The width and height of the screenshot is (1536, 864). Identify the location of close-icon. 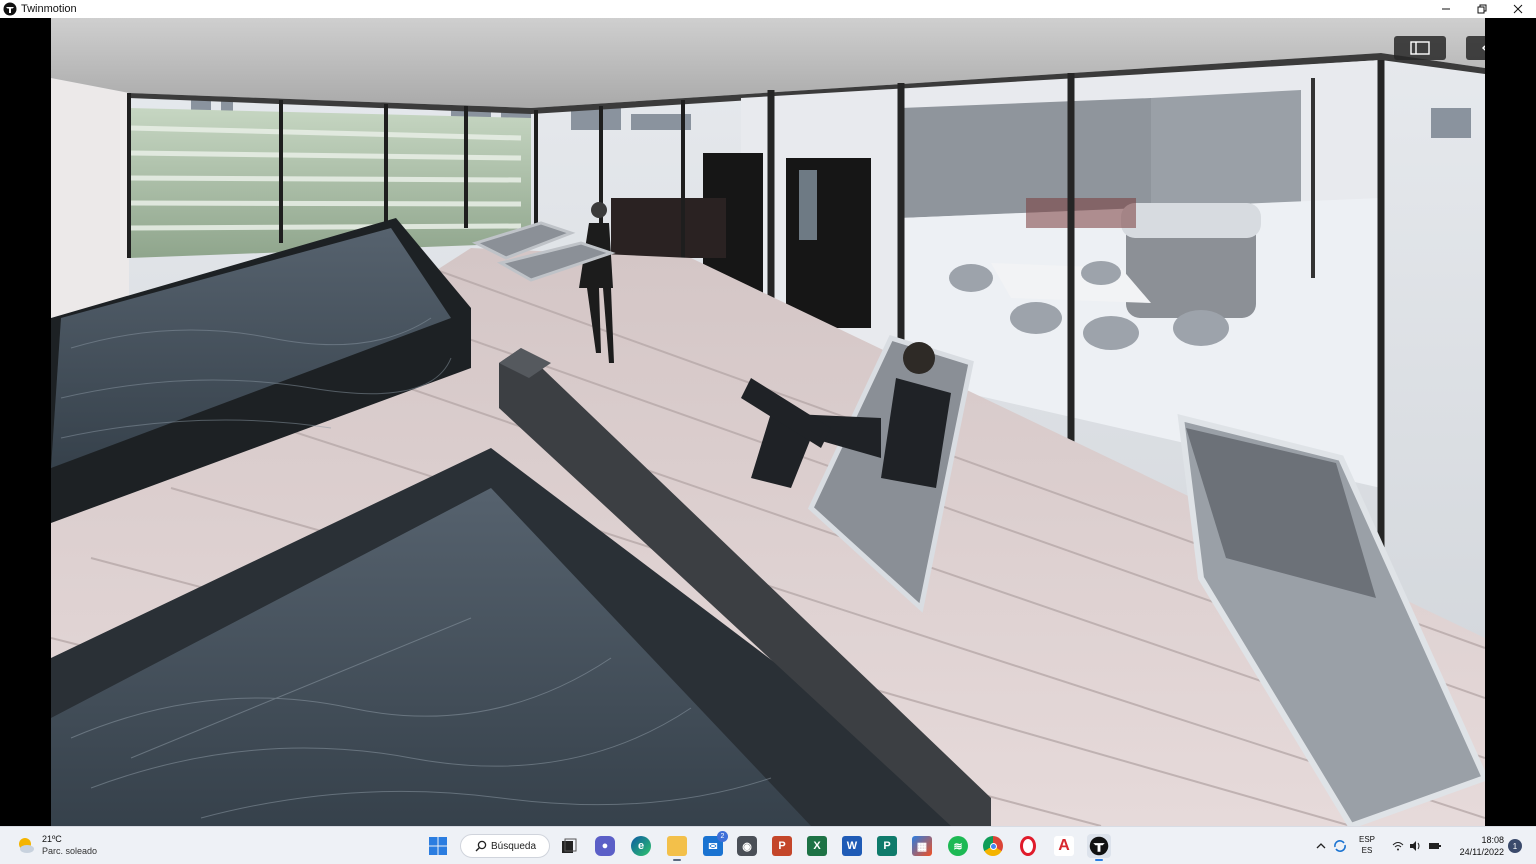
(1518, 9).